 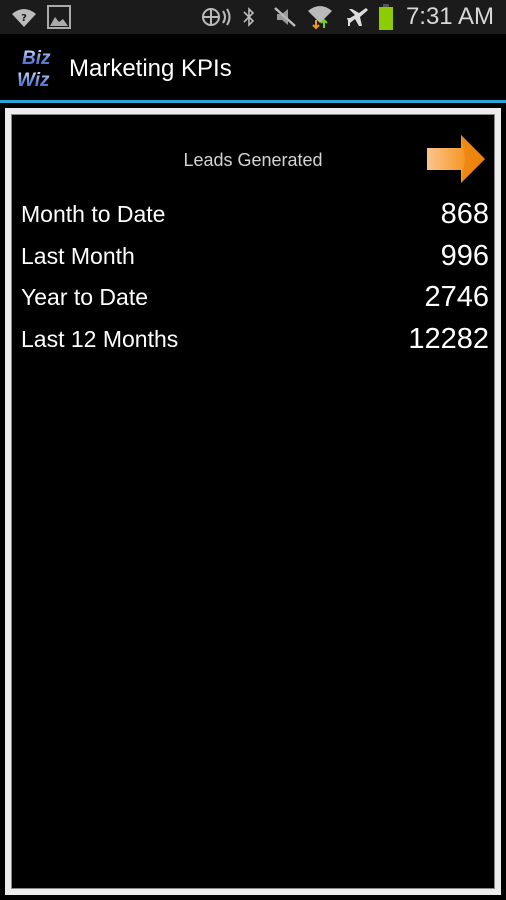 I want to click on status-bar: ? 7:31 AM, so click(x=253, y=17).